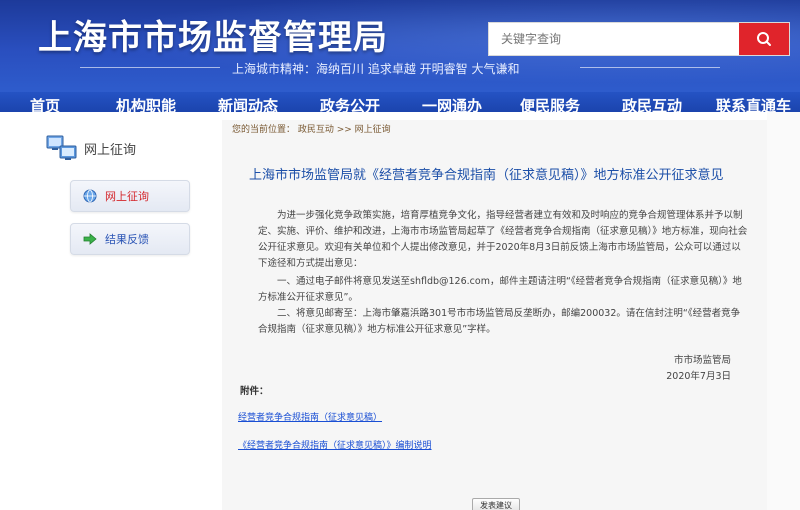 The width and height of the screenshot is (800, 510). Describe the element at coordinates (486, 175) in the screenshot. I see `article-title: 上海市市场监管局就《经营者竞争合规指南（征求意见稿）》地方标准公开征求意见` at that location.